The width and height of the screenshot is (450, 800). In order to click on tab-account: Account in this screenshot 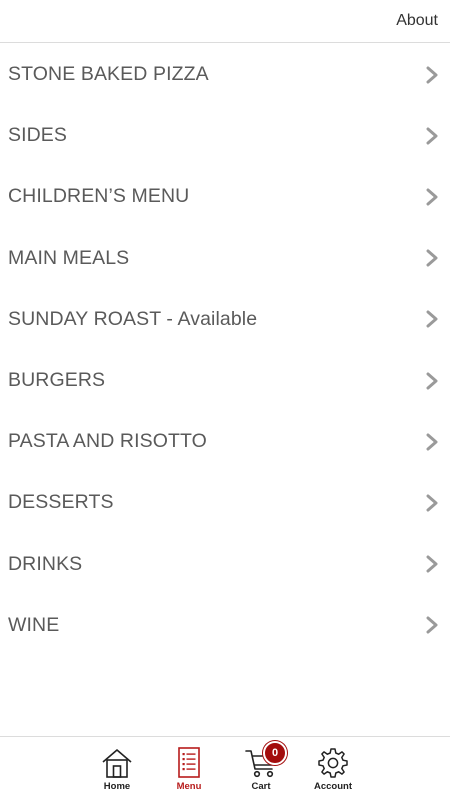, I will do `click(333, 773)`.